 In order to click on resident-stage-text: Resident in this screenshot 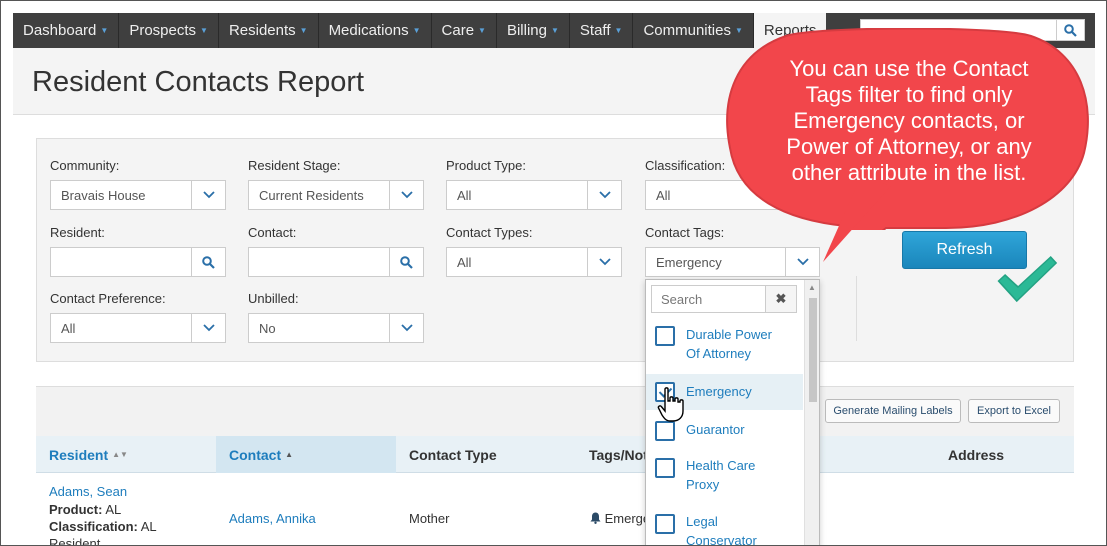, I will do `click(75, 541)`.